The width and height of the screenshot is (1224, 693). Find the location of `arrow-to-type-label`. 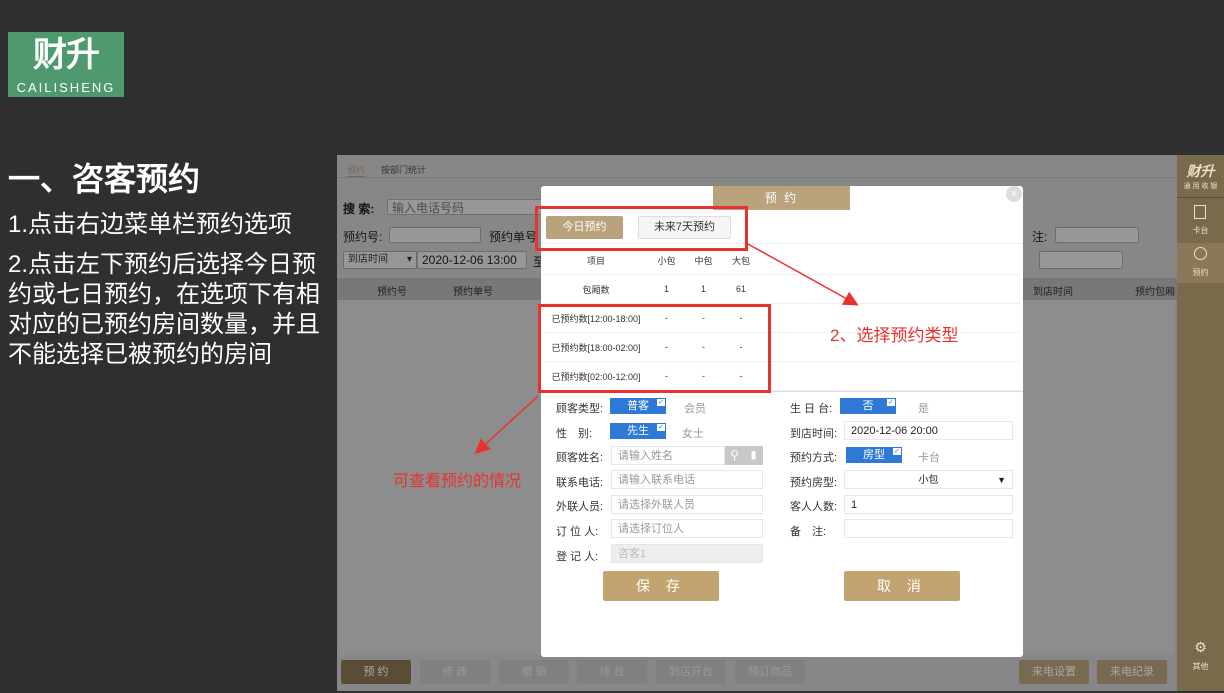

arrow-to-type-label is located at coordinates (803, 274).